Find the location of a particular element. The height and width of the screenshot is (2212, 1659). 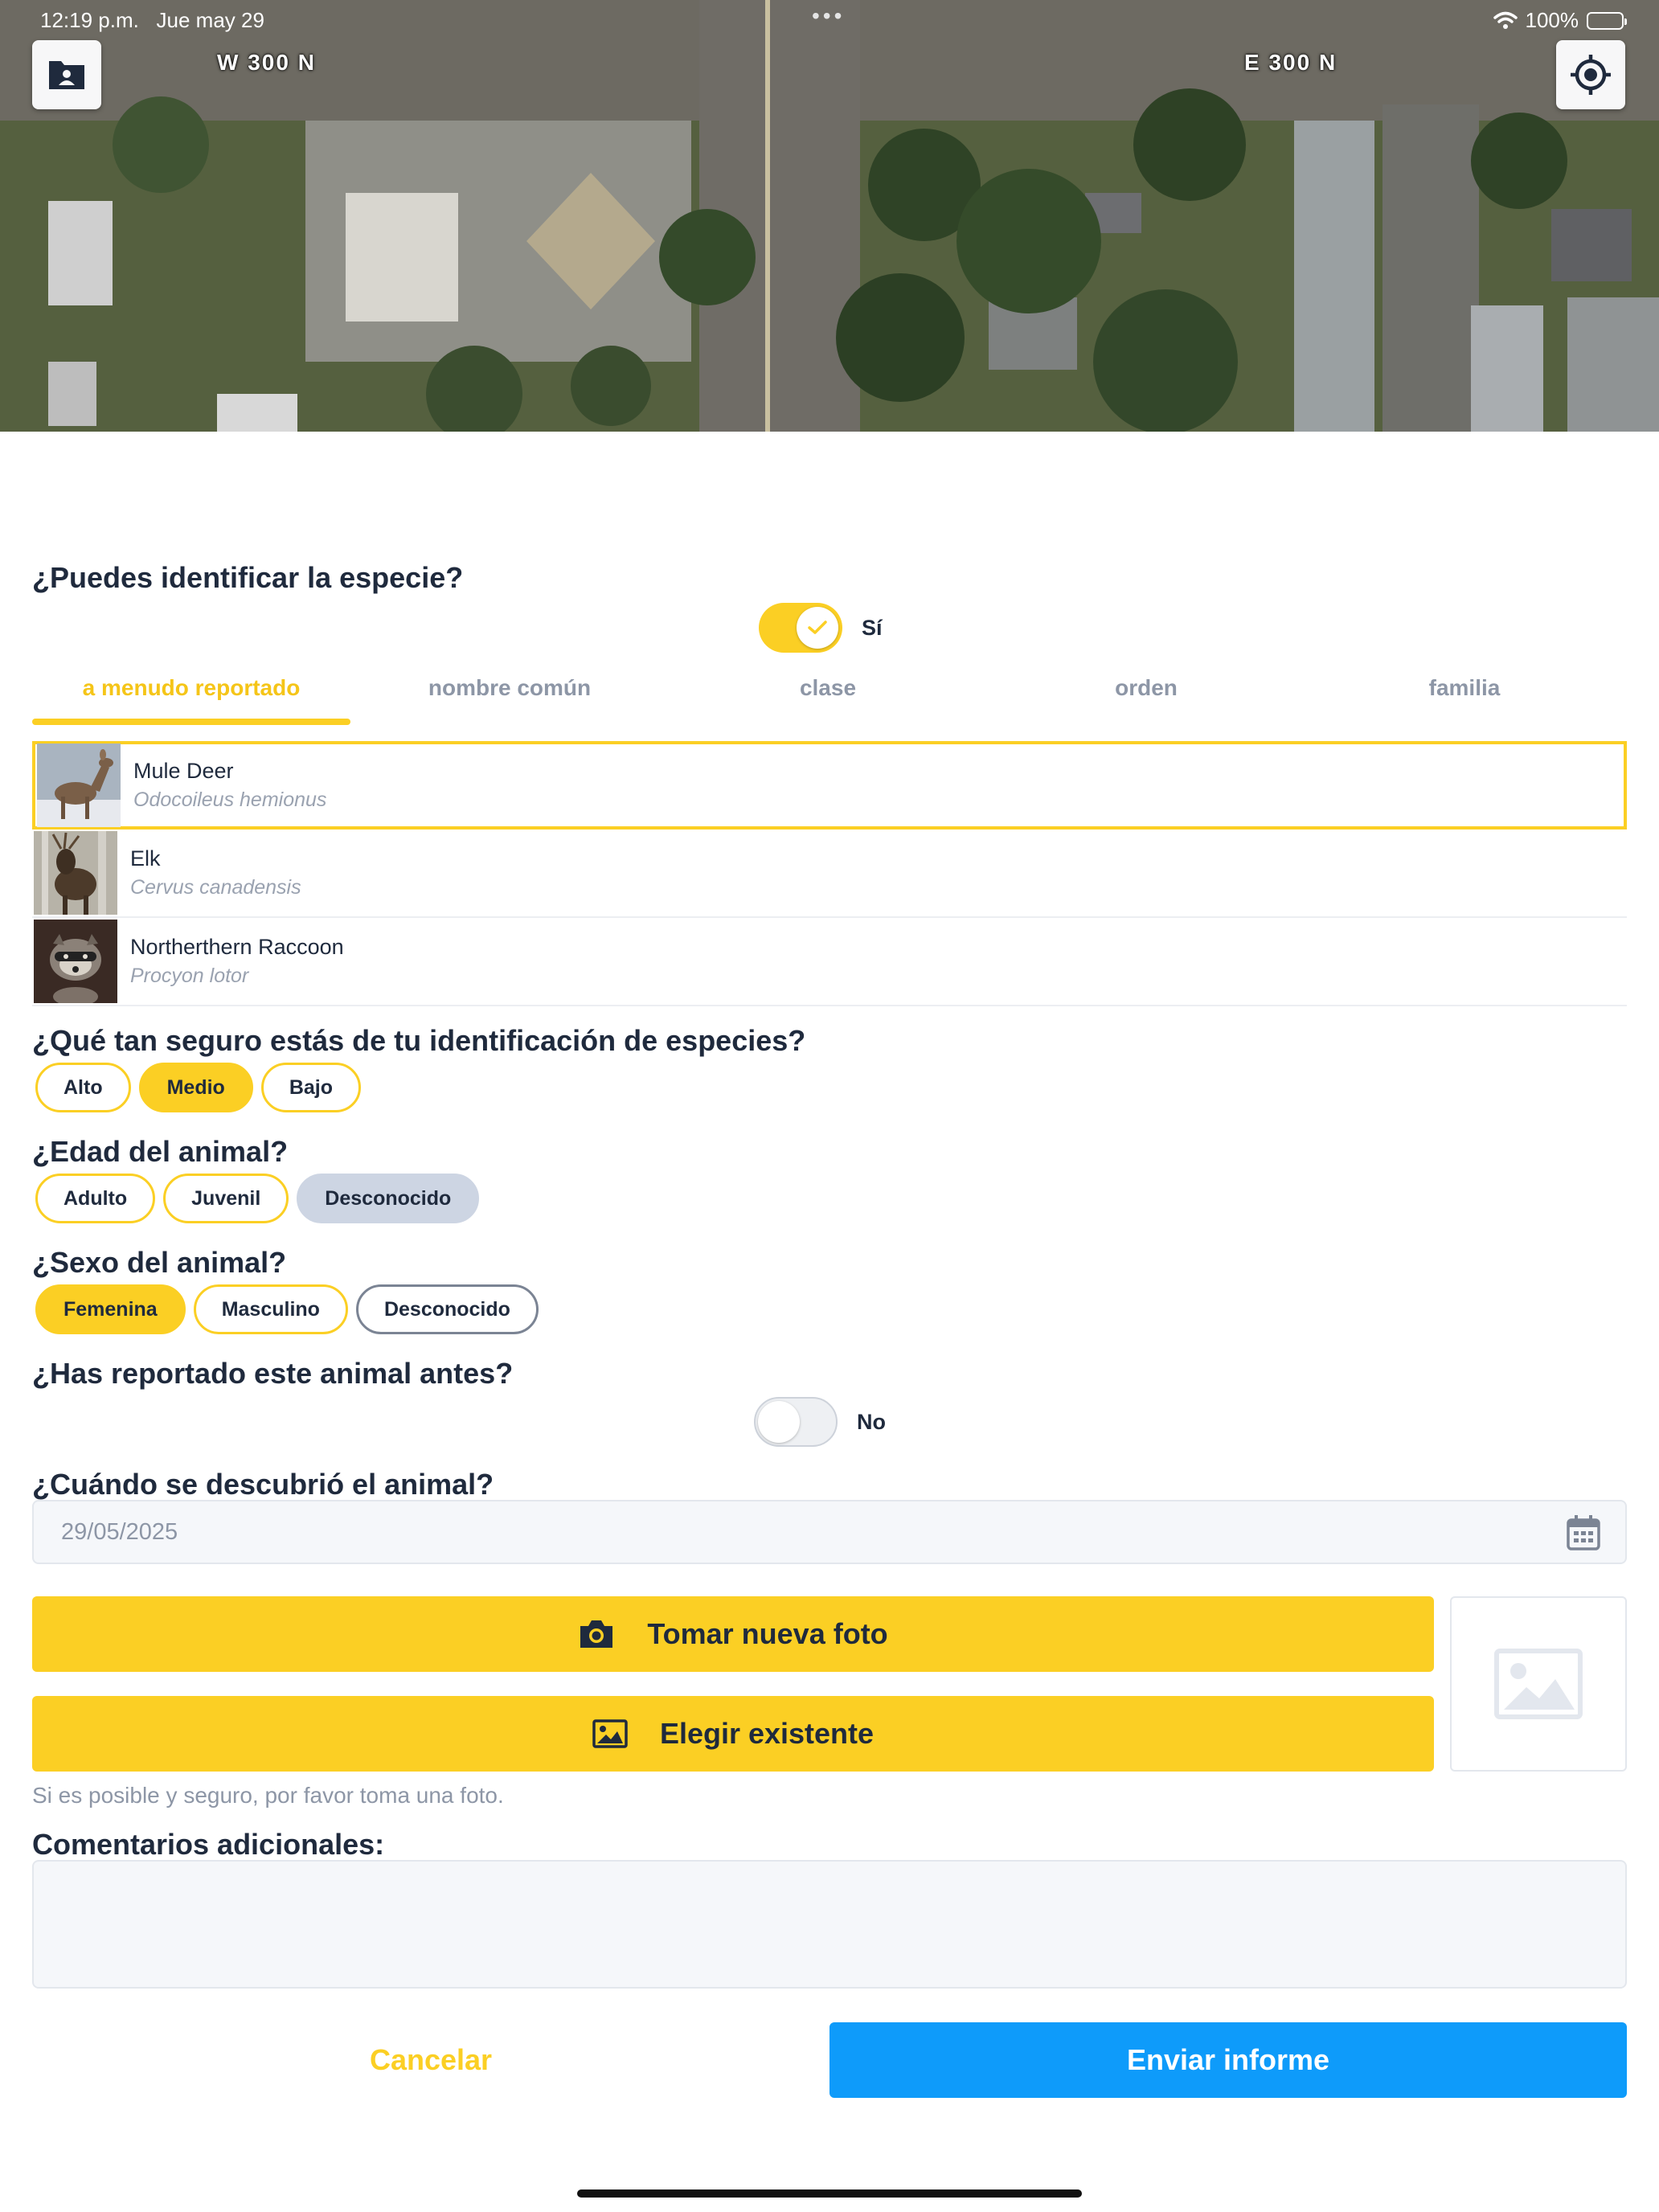

locate-crosshair-icon is located at coordinates (1591, 75).